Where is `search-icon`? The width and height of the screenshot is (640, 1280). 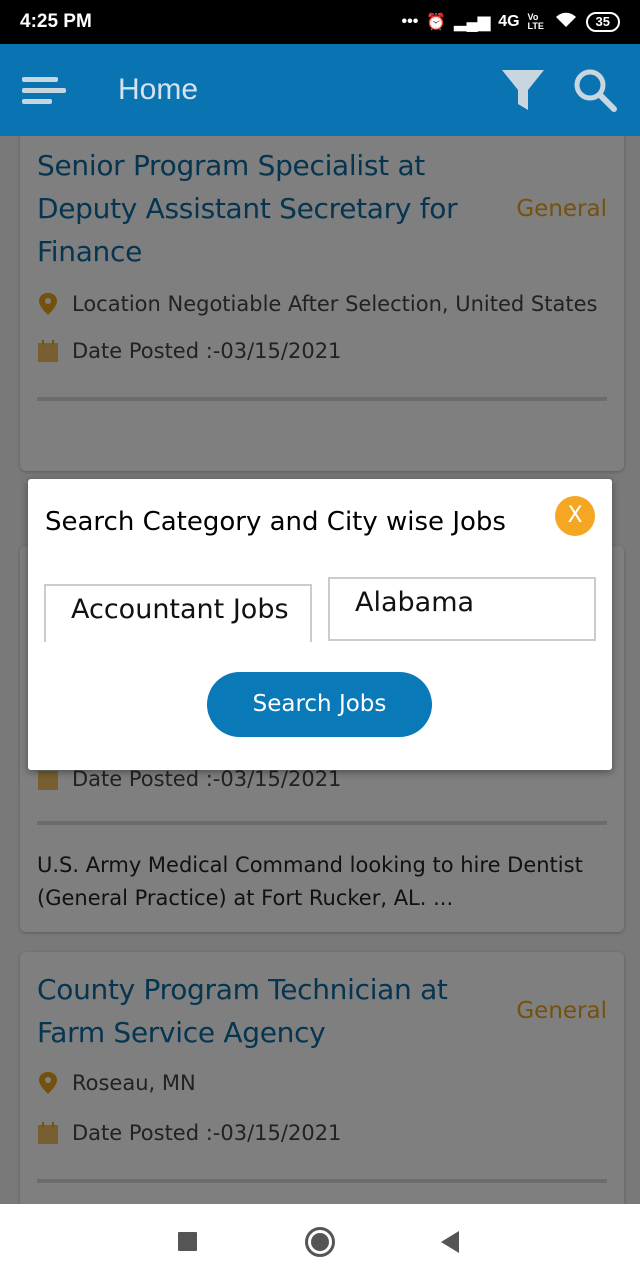 search-icon is located at coordinates (595, 90).